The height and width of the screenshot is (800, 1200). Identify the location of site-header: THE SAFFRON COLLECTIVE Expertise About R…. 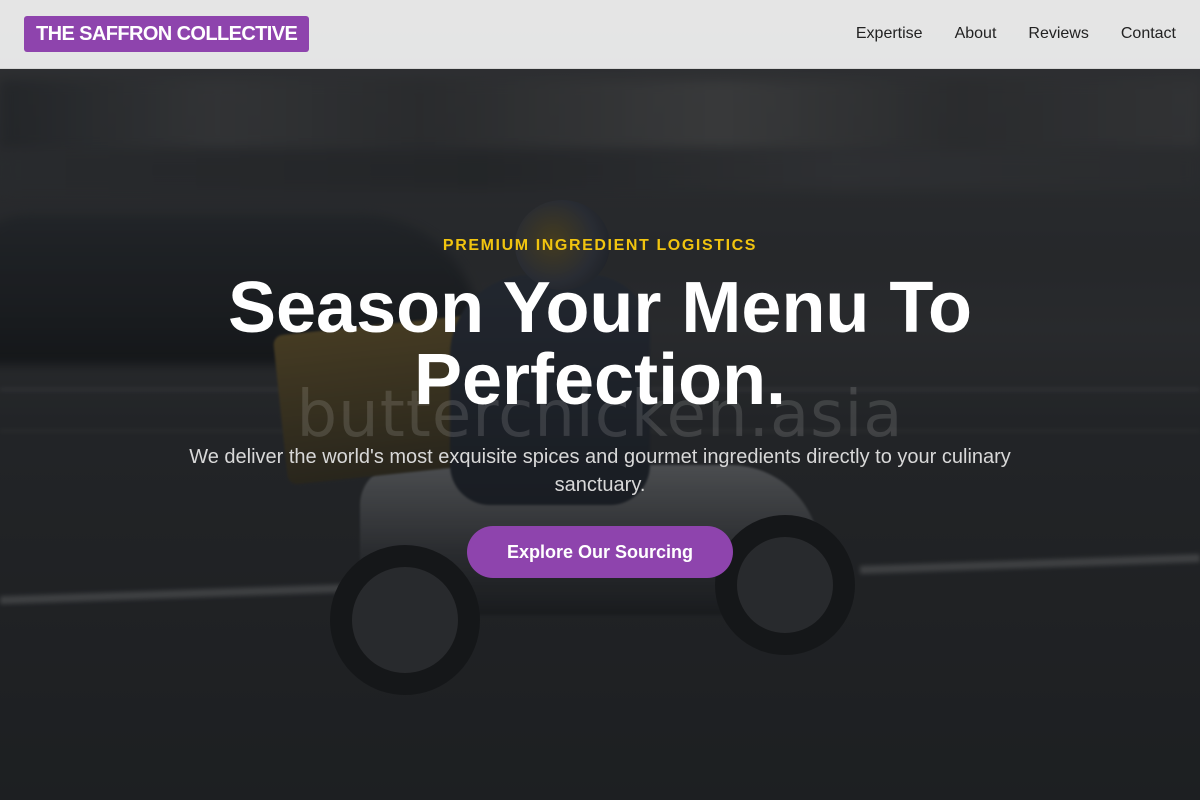
(600, 34).